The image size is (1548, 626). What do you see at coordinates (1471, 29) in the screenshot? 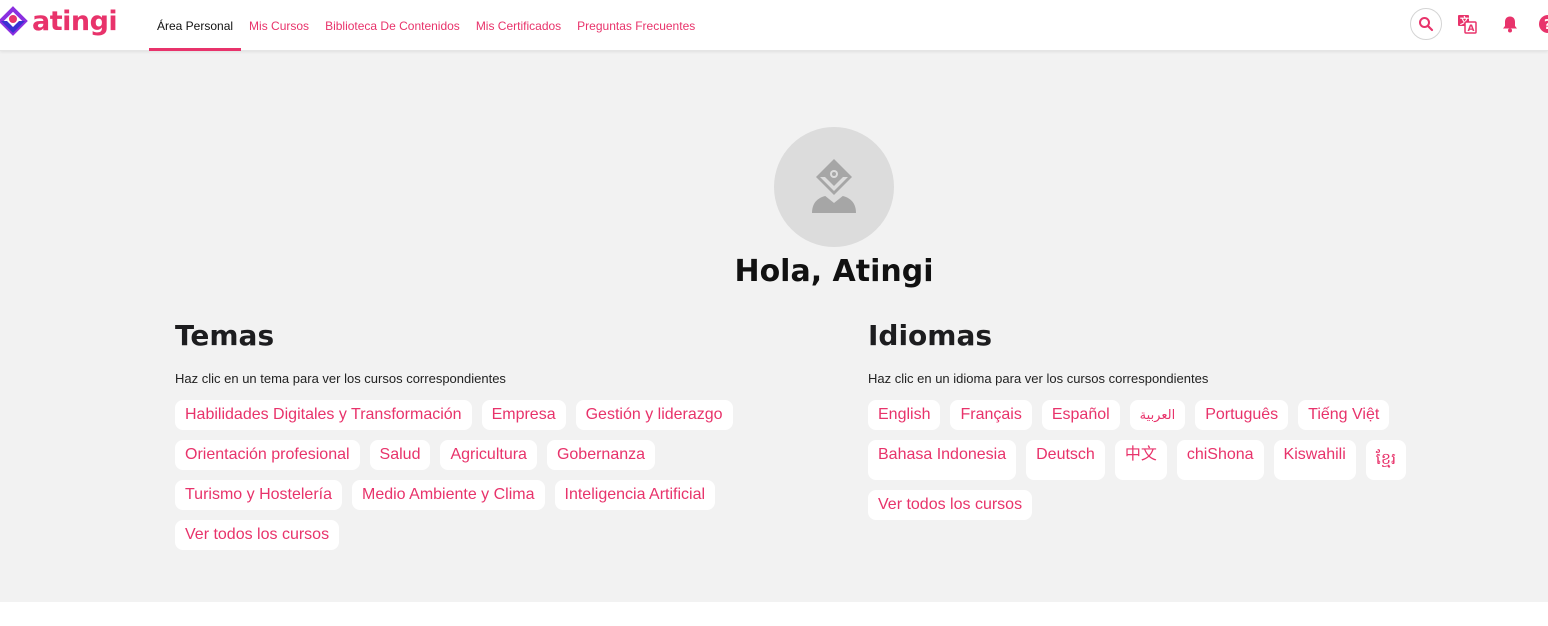
I see `svg-text: A` at bounding box center [1471, 29].